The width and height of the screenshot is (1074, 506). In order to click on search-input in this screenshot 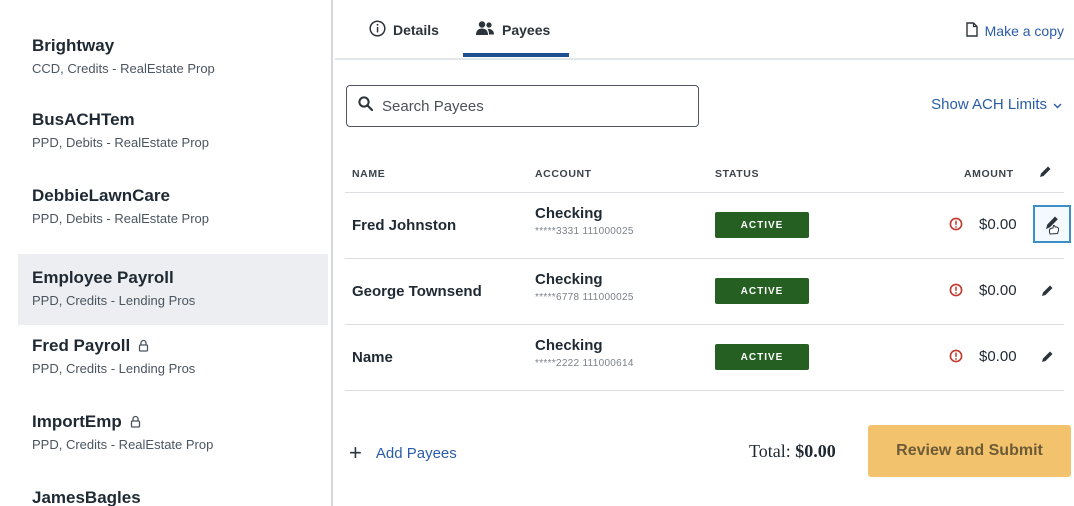, I will do `click(522, 106)`.